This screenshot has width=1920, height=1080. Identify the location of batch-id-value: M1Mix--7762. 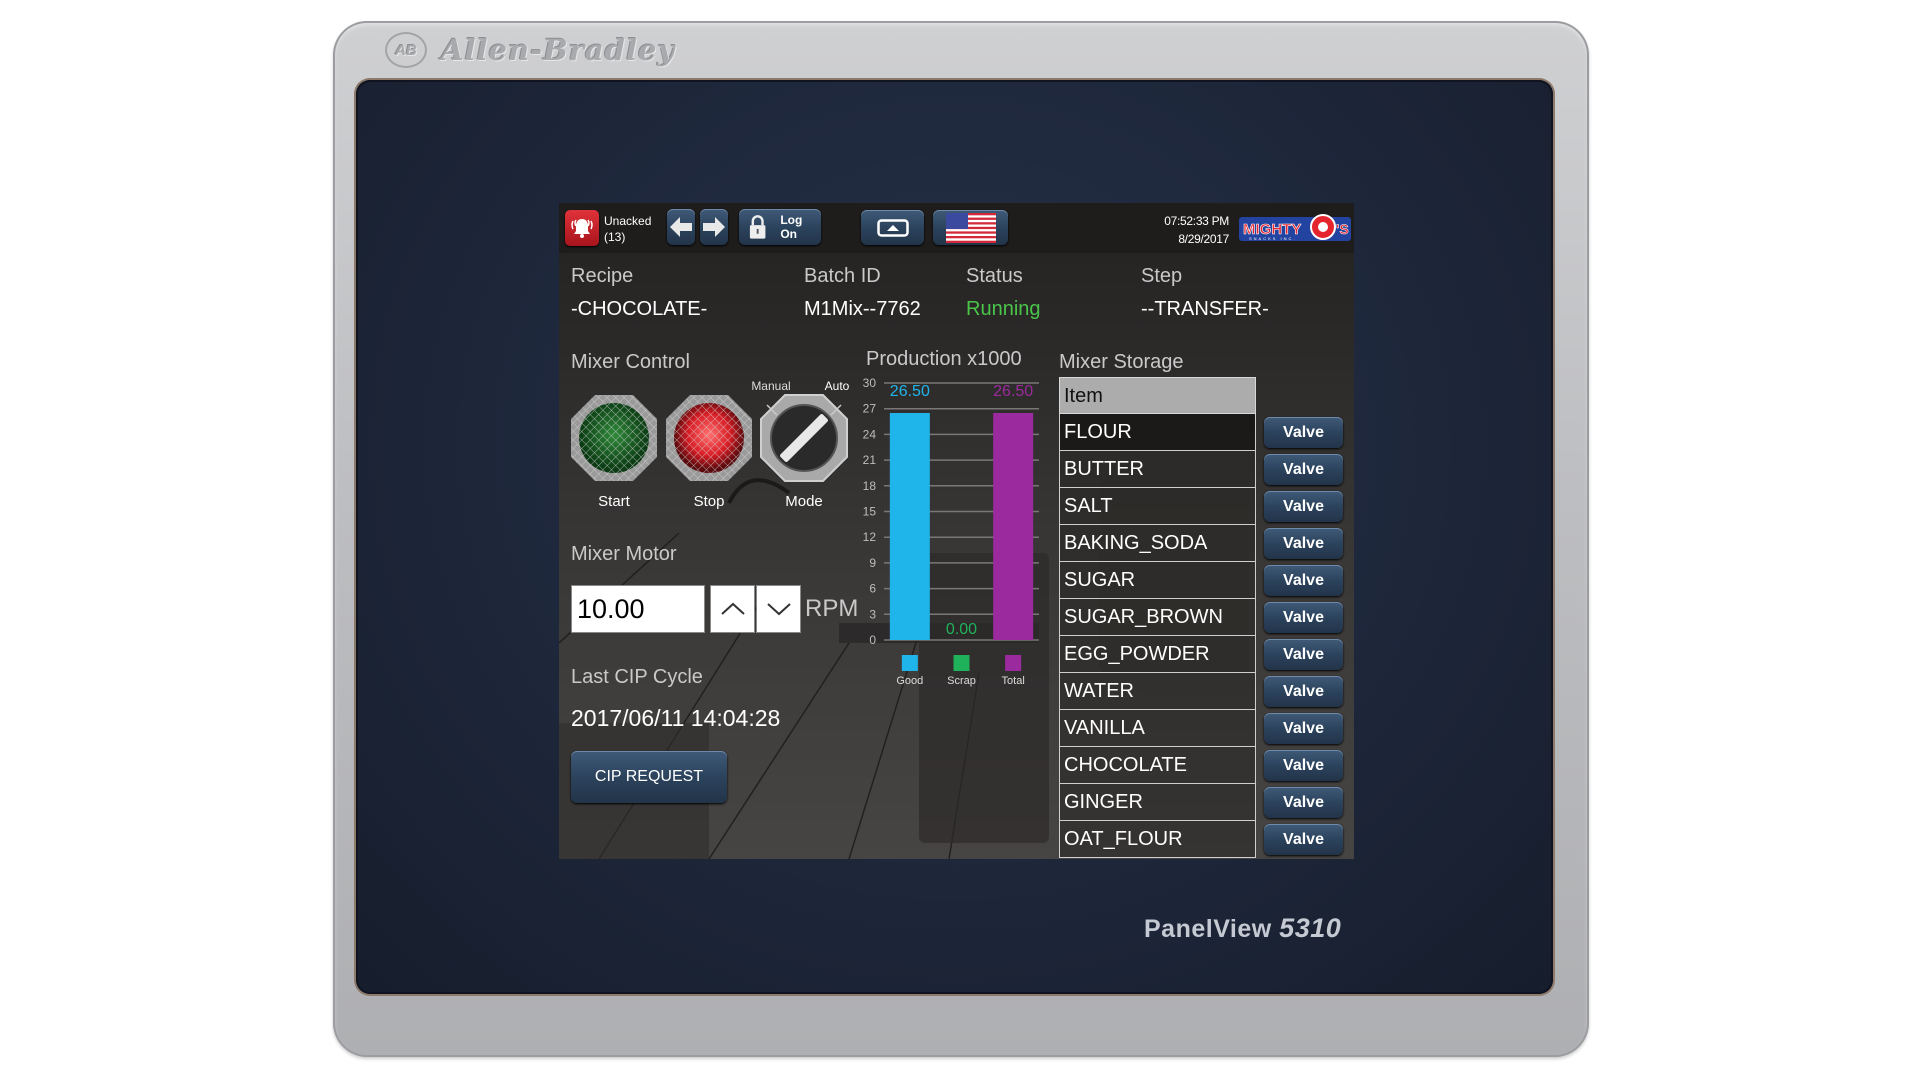
(862, 309).